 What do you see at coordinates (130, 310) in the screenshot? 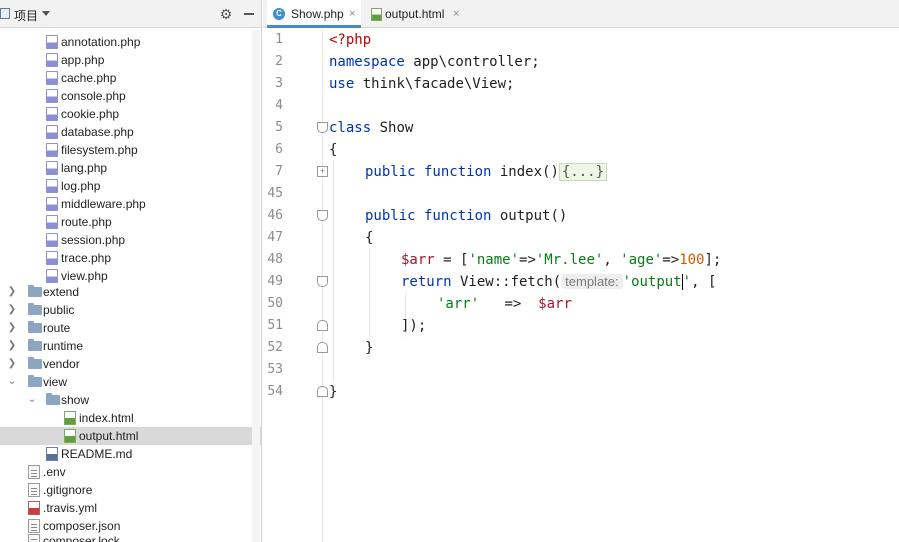
I see `tree-item-public: ❯ public` at bounding box center [130, 310].